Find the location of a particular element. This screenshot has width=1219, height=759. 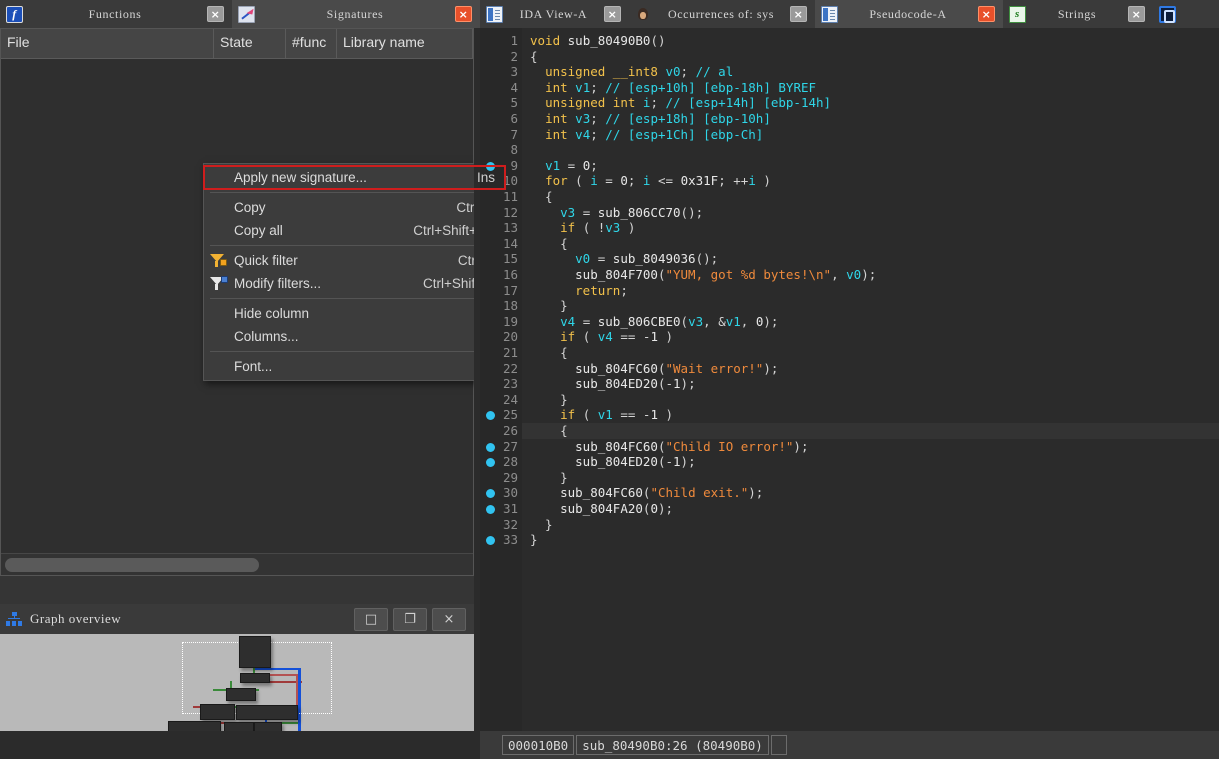

column-header-state: State is located at coordinates (250, 43).